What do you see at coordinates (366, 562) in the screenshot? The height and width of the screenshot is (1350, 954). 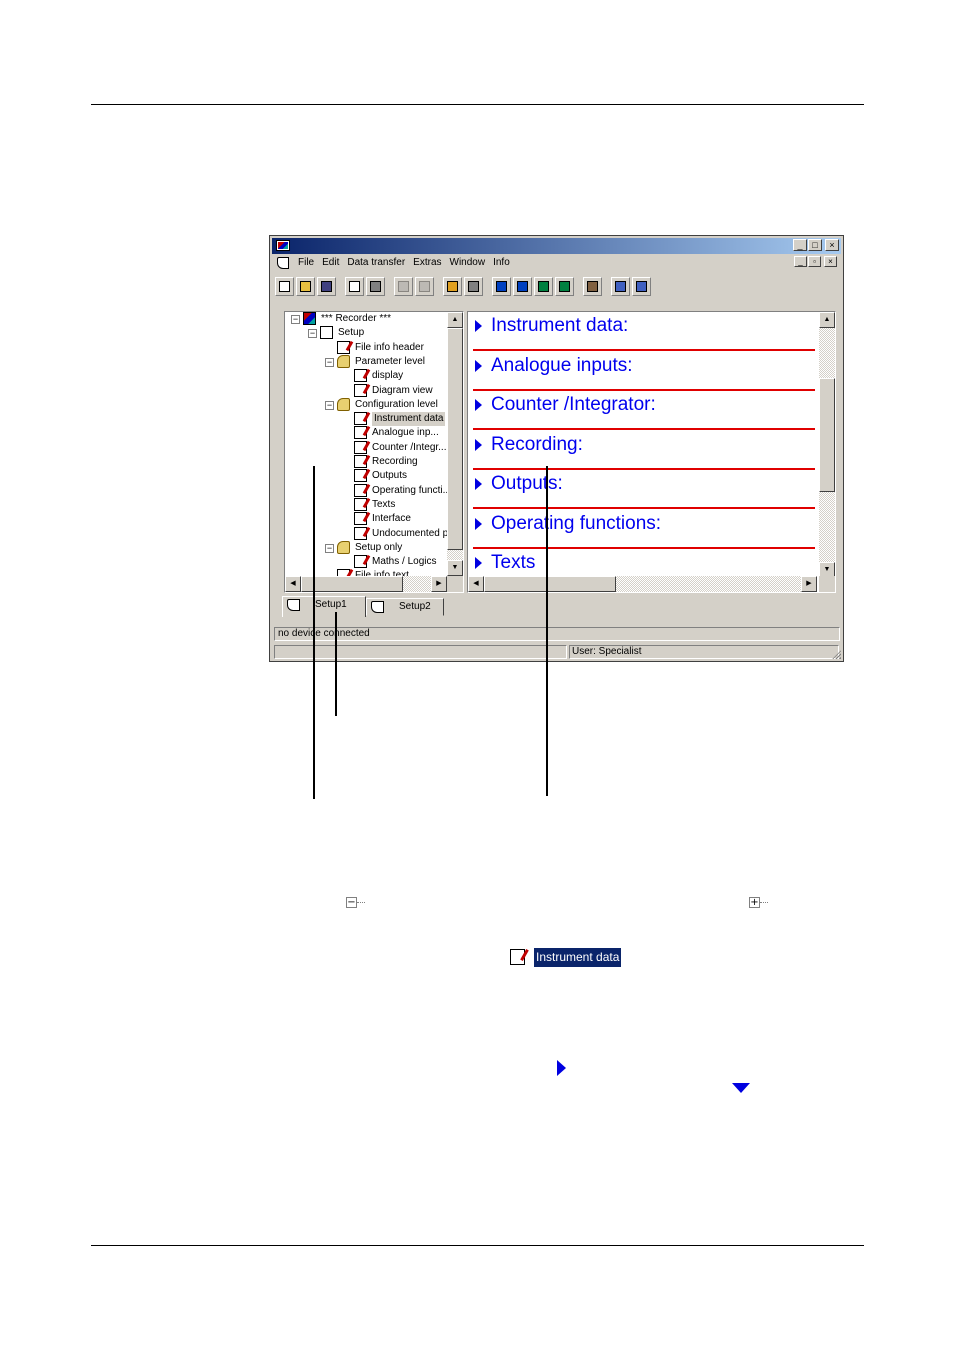 I see `tree-item: Maths / Logics` at bounding box center [366, 562].